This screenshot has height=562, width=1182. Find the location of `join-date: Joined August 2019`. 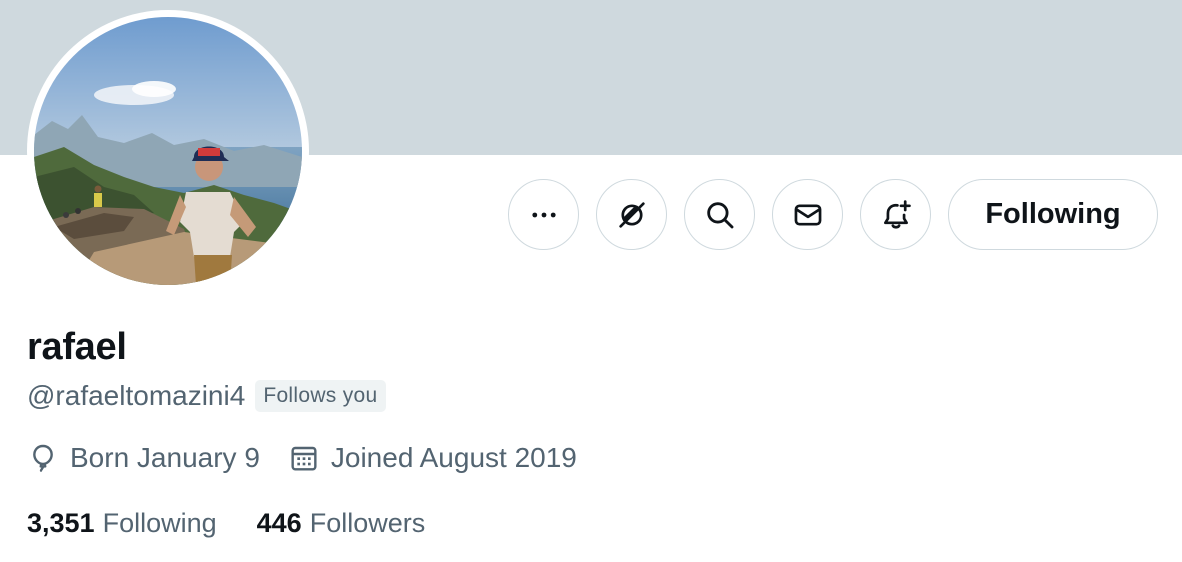

join-date: Joined August 2019 is located at coordinates (432, 458).